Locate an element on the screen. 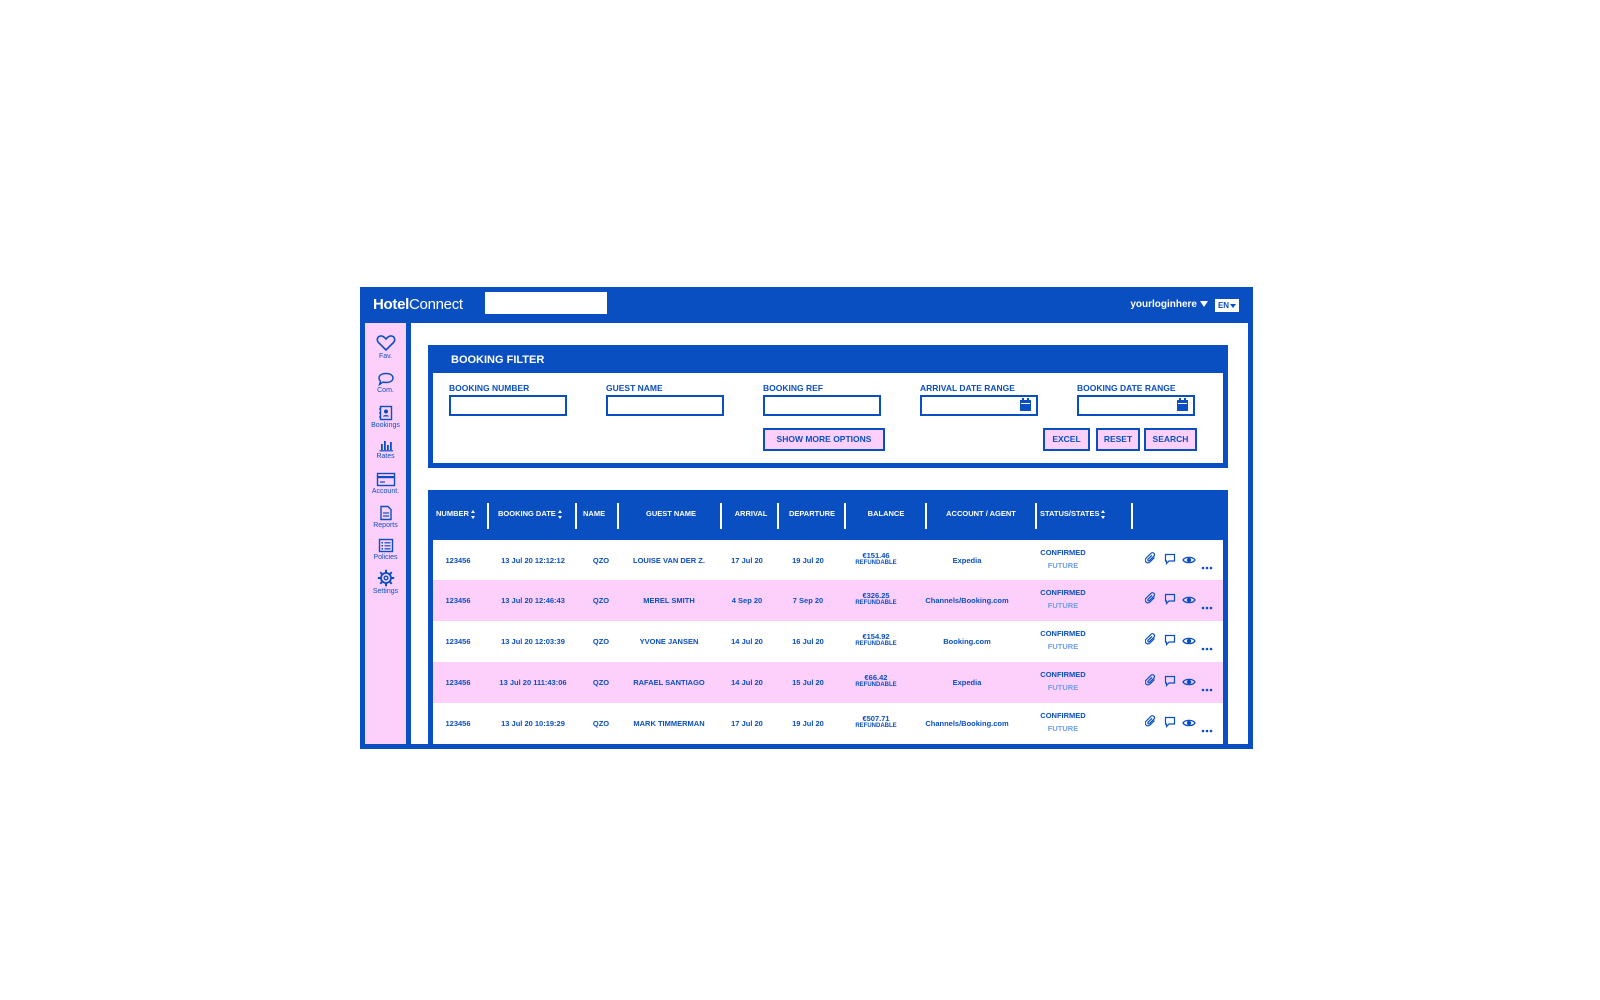  search-button: SEARCH is located at coordinates (1170, 439).